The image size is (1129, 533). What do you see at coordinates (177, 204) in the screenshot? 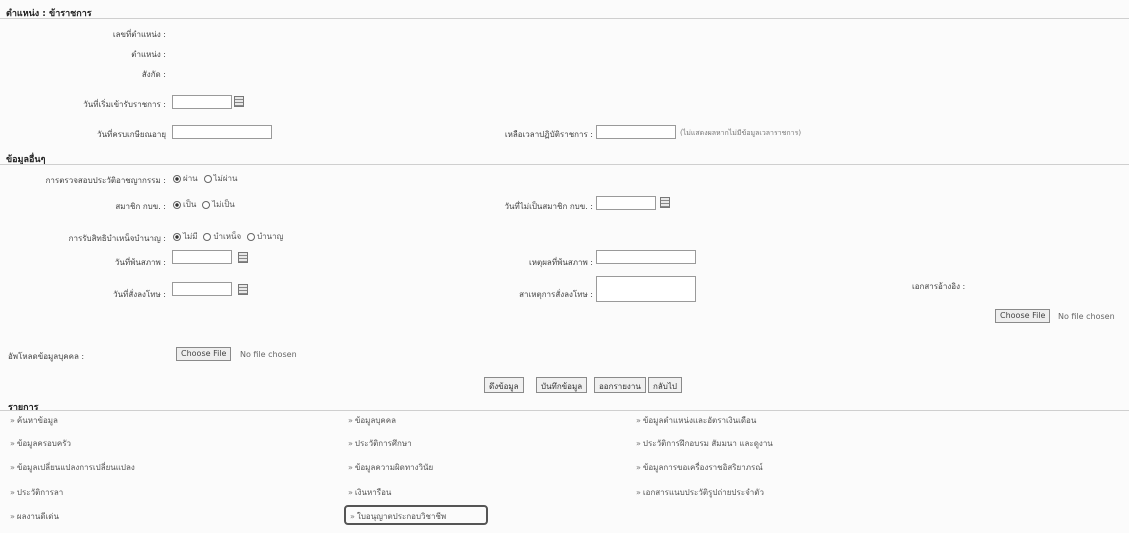
I see `radio-member-yes` at bounding box center [177, 204].